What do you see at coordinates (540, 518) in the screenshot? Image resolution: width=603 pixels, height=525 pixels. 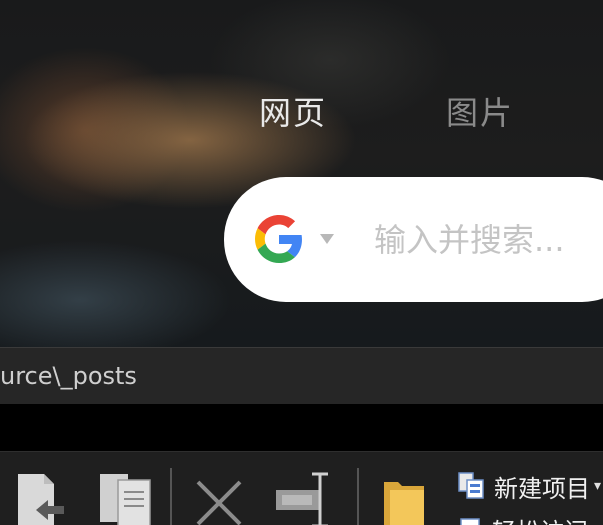 I see `easy-access-label: 轻松访问` at bounding box center [540, 518].